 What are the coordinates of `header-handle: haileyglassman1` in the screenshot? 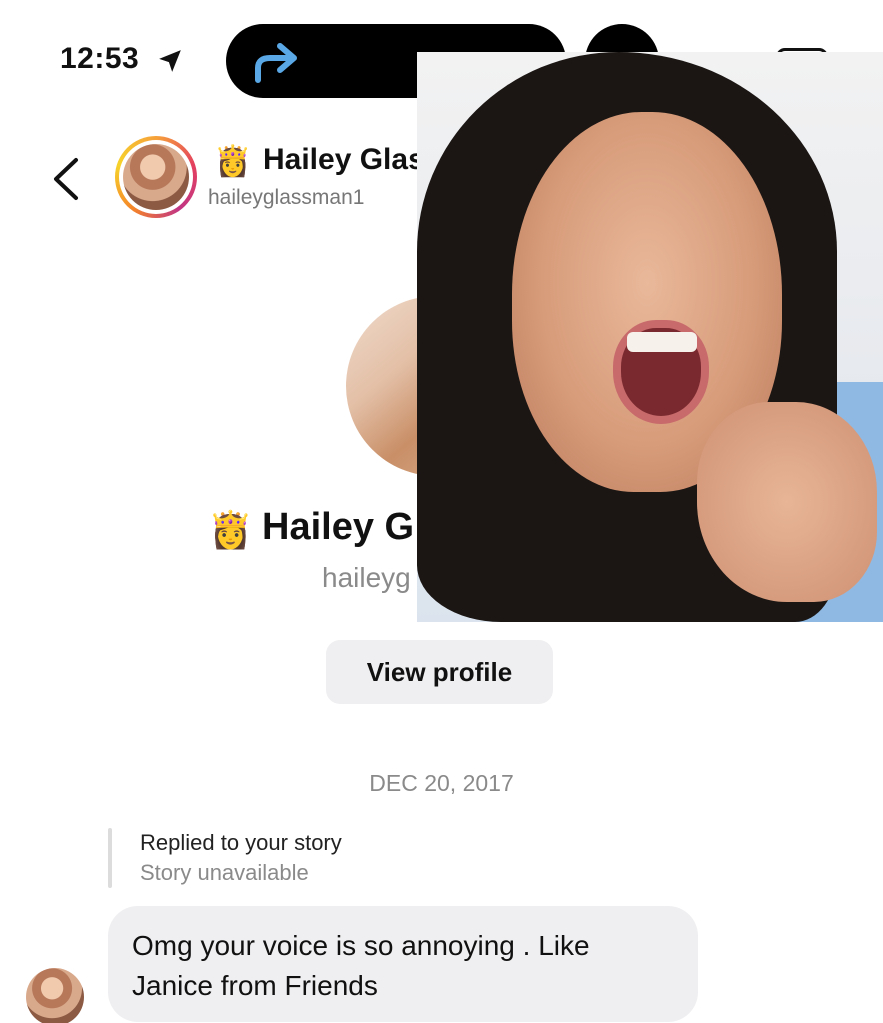 It's located at (286, 197).